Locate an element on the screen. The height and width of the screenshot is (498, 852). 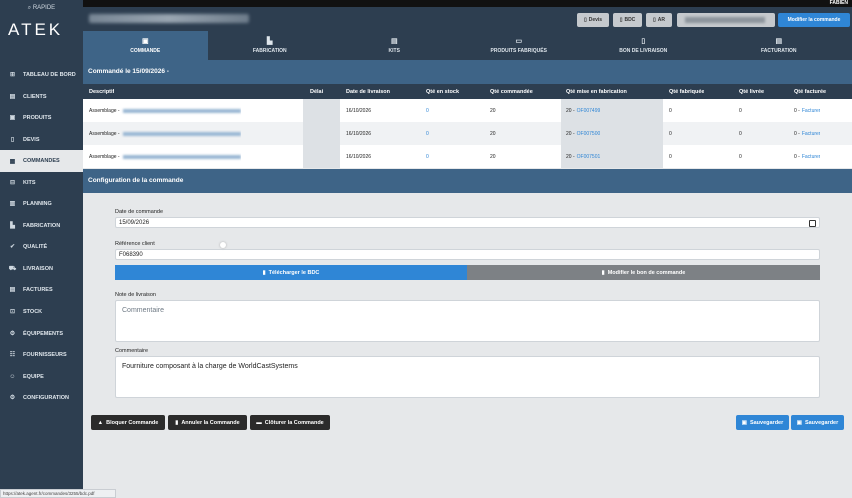
modify-bdc-button: ▮ Modifier le bon de commande is located at coordinates (643, 272).